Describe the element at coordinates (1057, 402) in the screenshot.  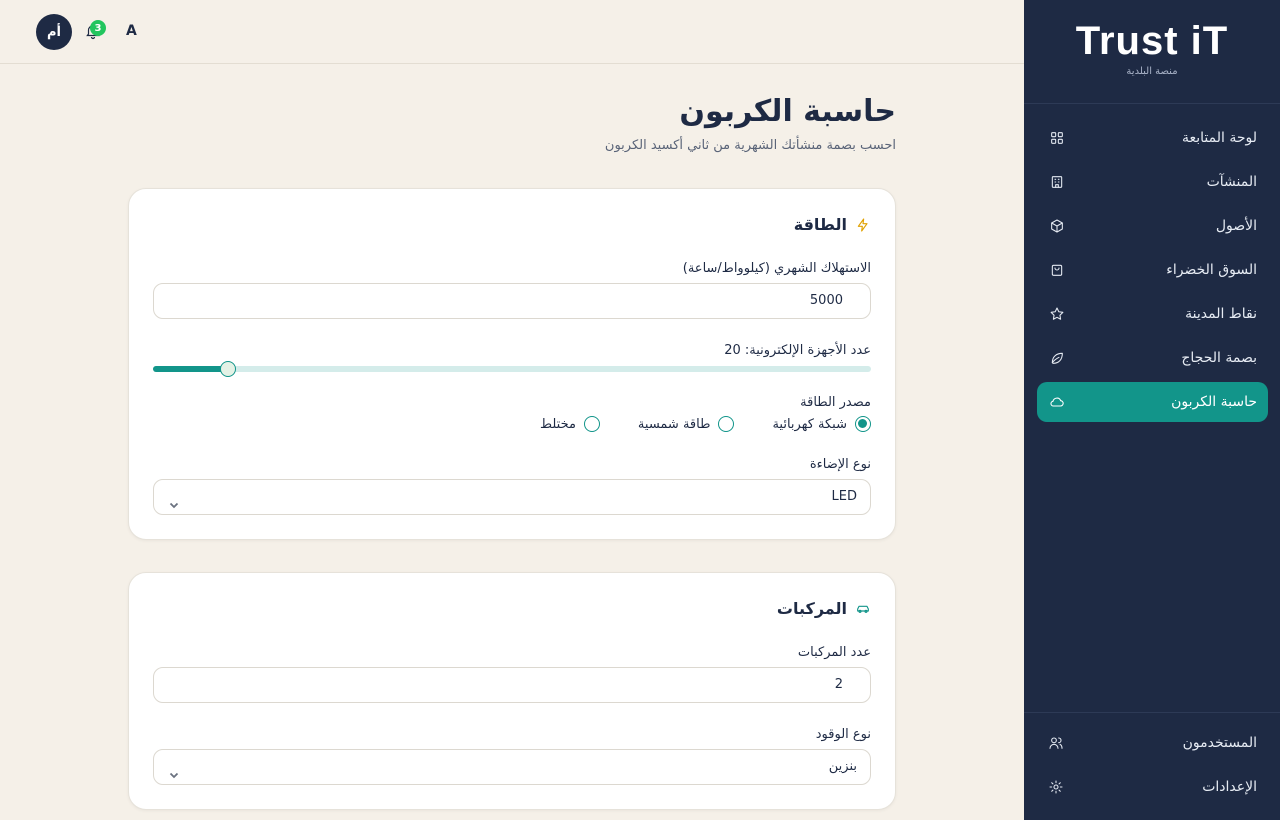
I see `cloud-icon` at that location.